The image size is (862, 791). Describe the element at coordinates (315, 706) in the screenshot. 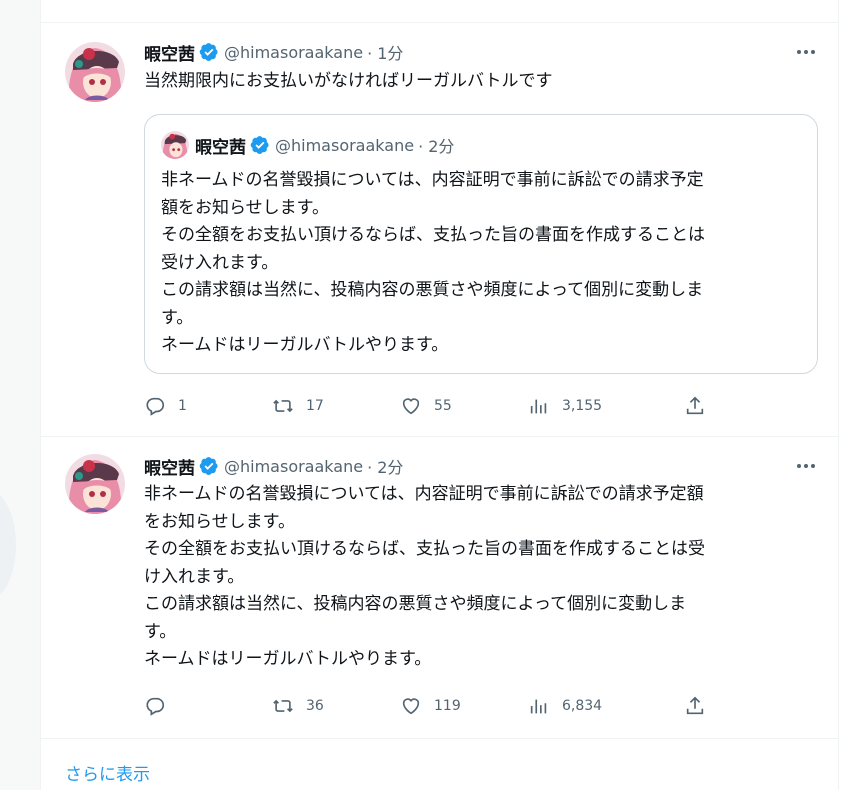

I see `retweet-count: 36` at that location.